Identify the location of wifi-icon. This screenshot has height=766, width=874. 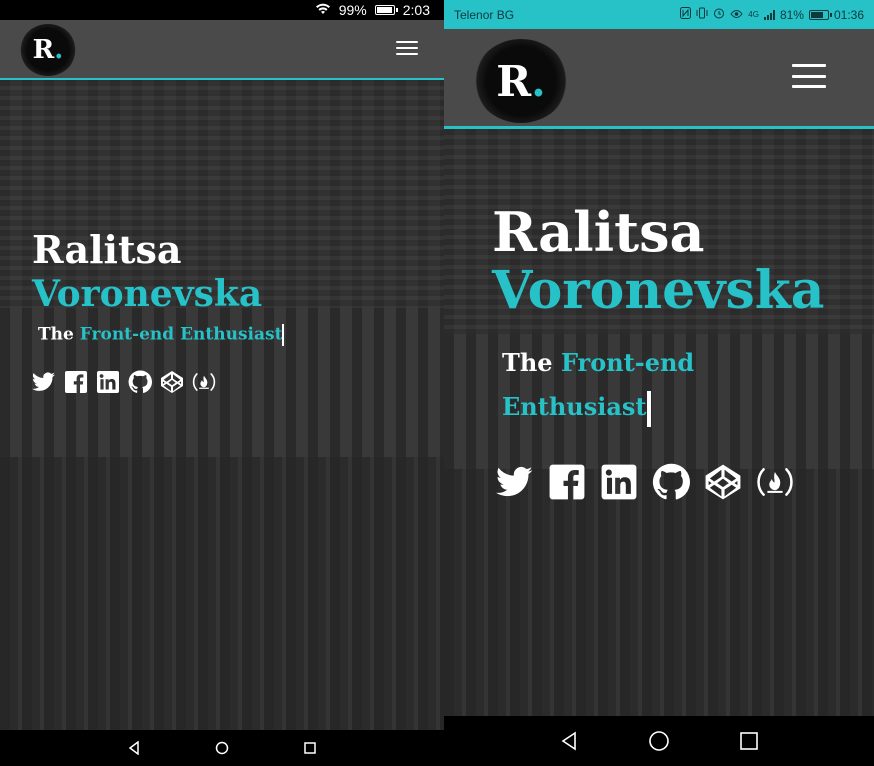
(323, 10).